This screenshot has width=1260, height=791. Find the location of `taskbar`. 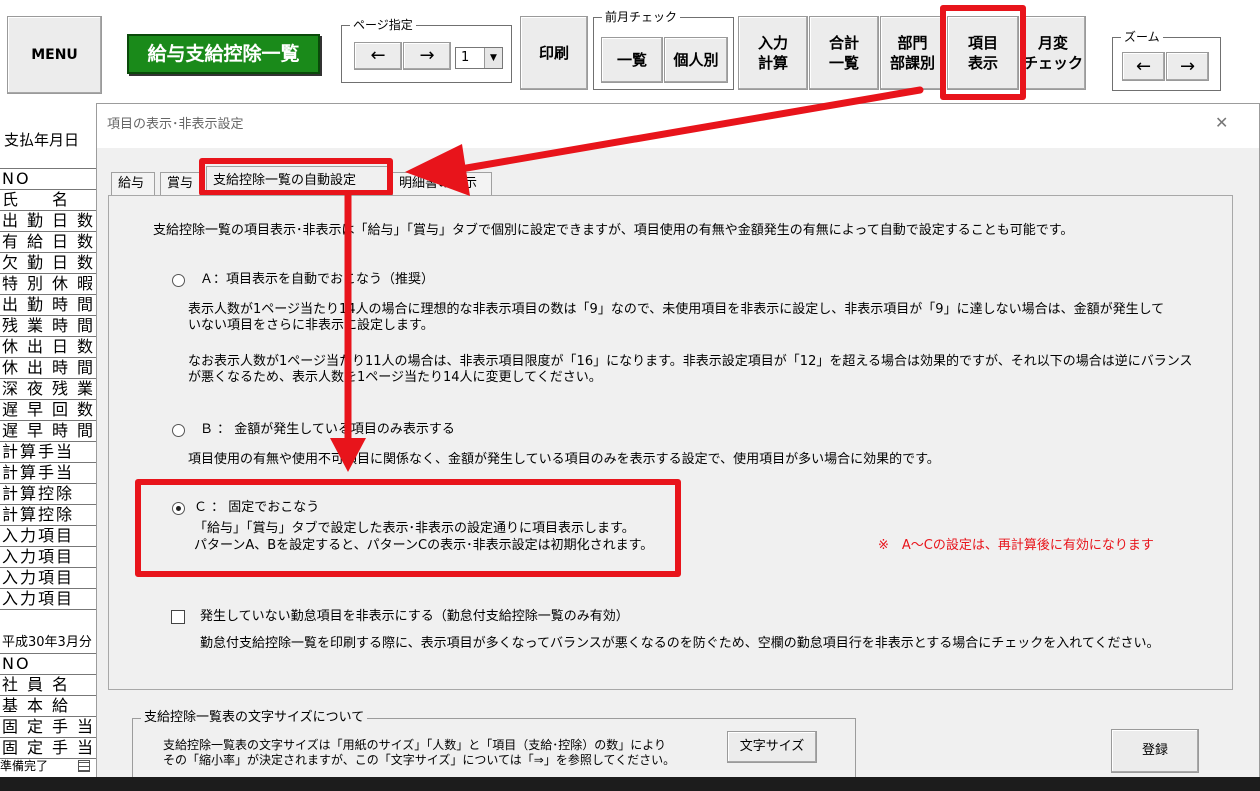

taskbar is located at coordinates (630, 784).